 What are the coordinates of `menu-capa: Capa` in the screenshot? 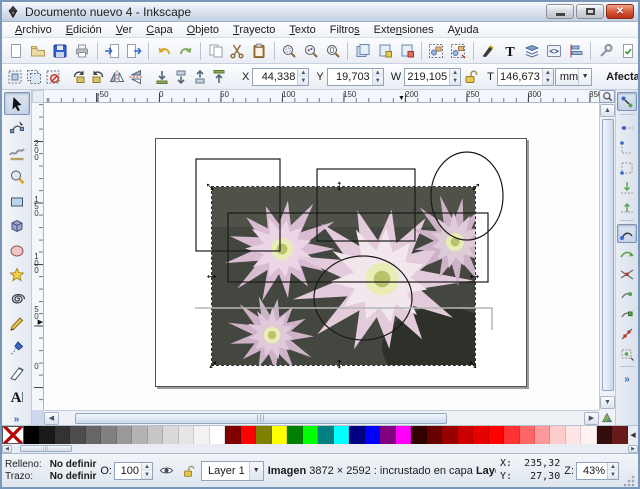 It's located at (159, 30).